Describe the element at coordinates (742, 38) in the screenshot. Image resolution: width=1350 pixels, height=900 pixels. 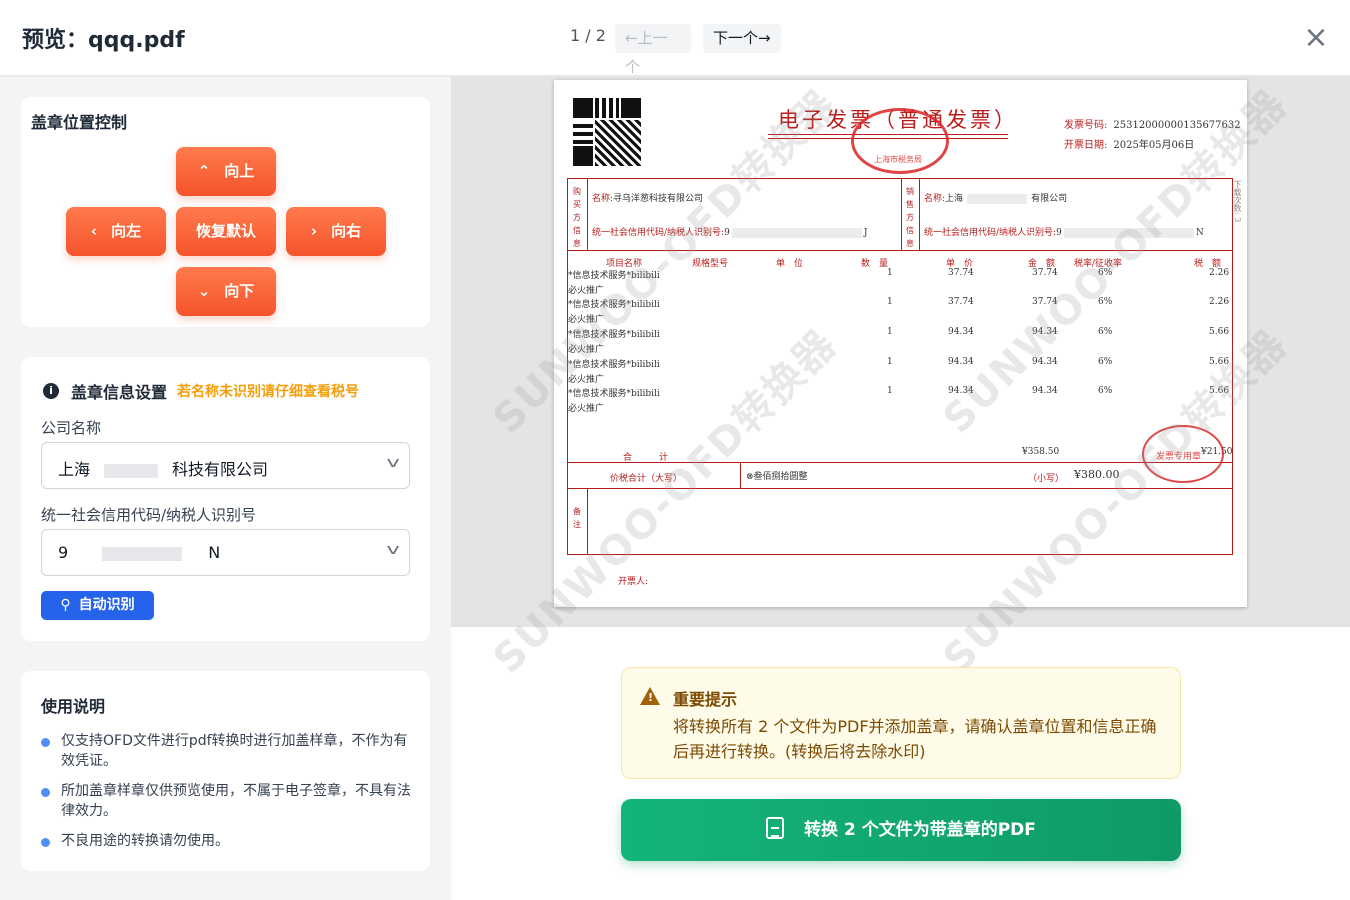
I see `next-button: 下一个→` at that location.